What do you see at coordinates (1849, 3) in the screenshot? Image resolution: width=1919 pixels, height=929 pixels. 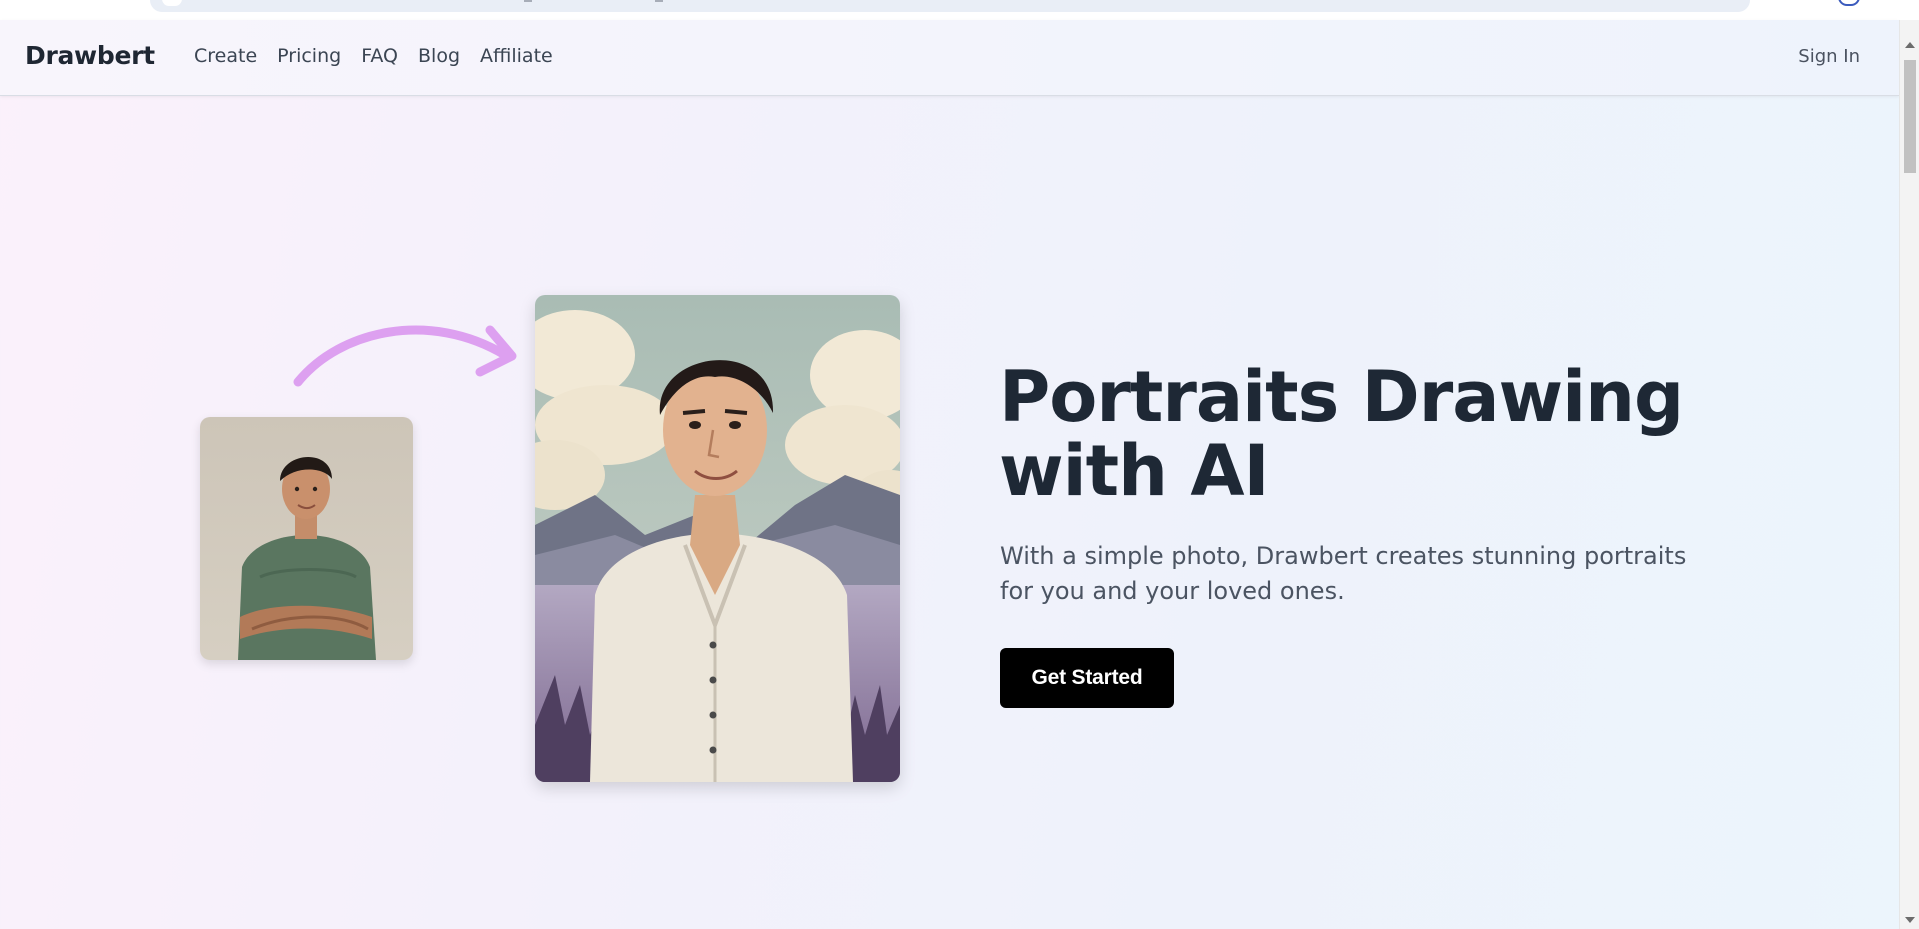 I see `profile-icon` at bounding box center [1849, 3].